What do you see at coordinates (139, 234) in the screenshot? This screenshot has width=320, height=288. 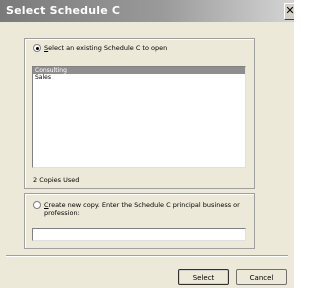 I see `principal-business-input` at bounding box center [139, 234].